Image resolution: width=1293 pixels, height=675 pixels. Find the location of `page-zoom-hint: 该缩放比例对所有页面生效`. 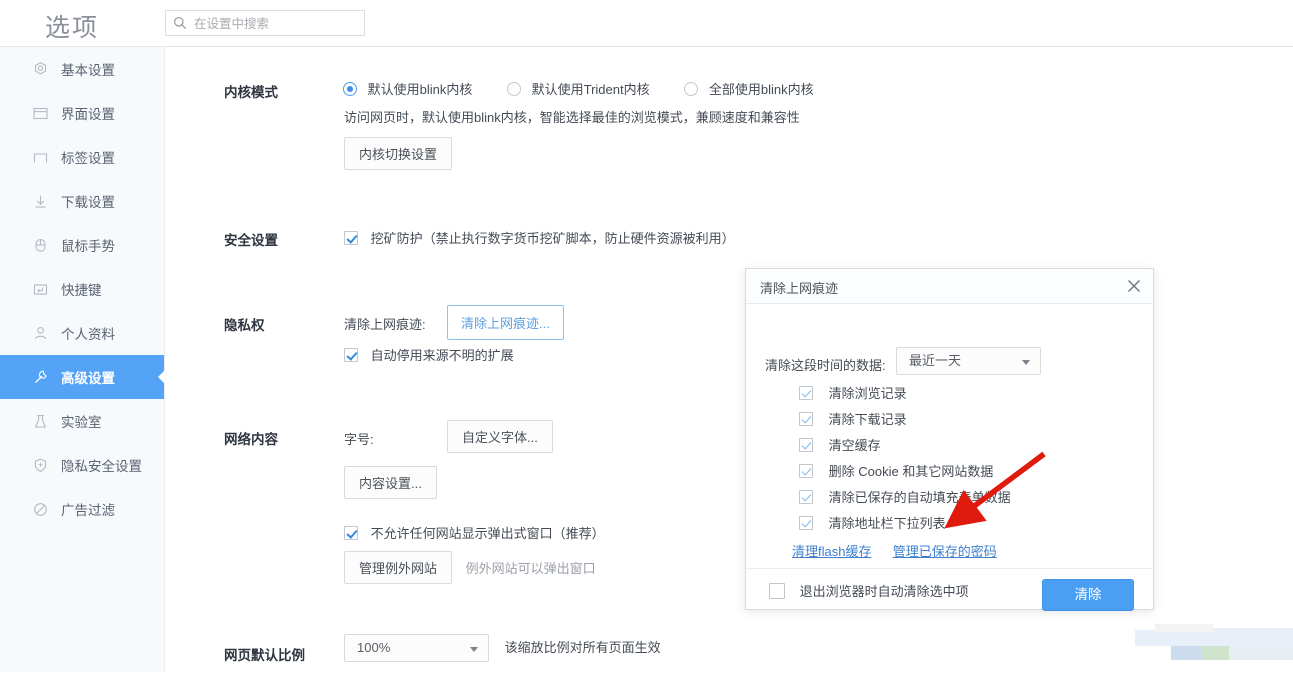

page-zoom-hint: 该缩放比例对所有页面生效 is located at coordinates (582, 647).